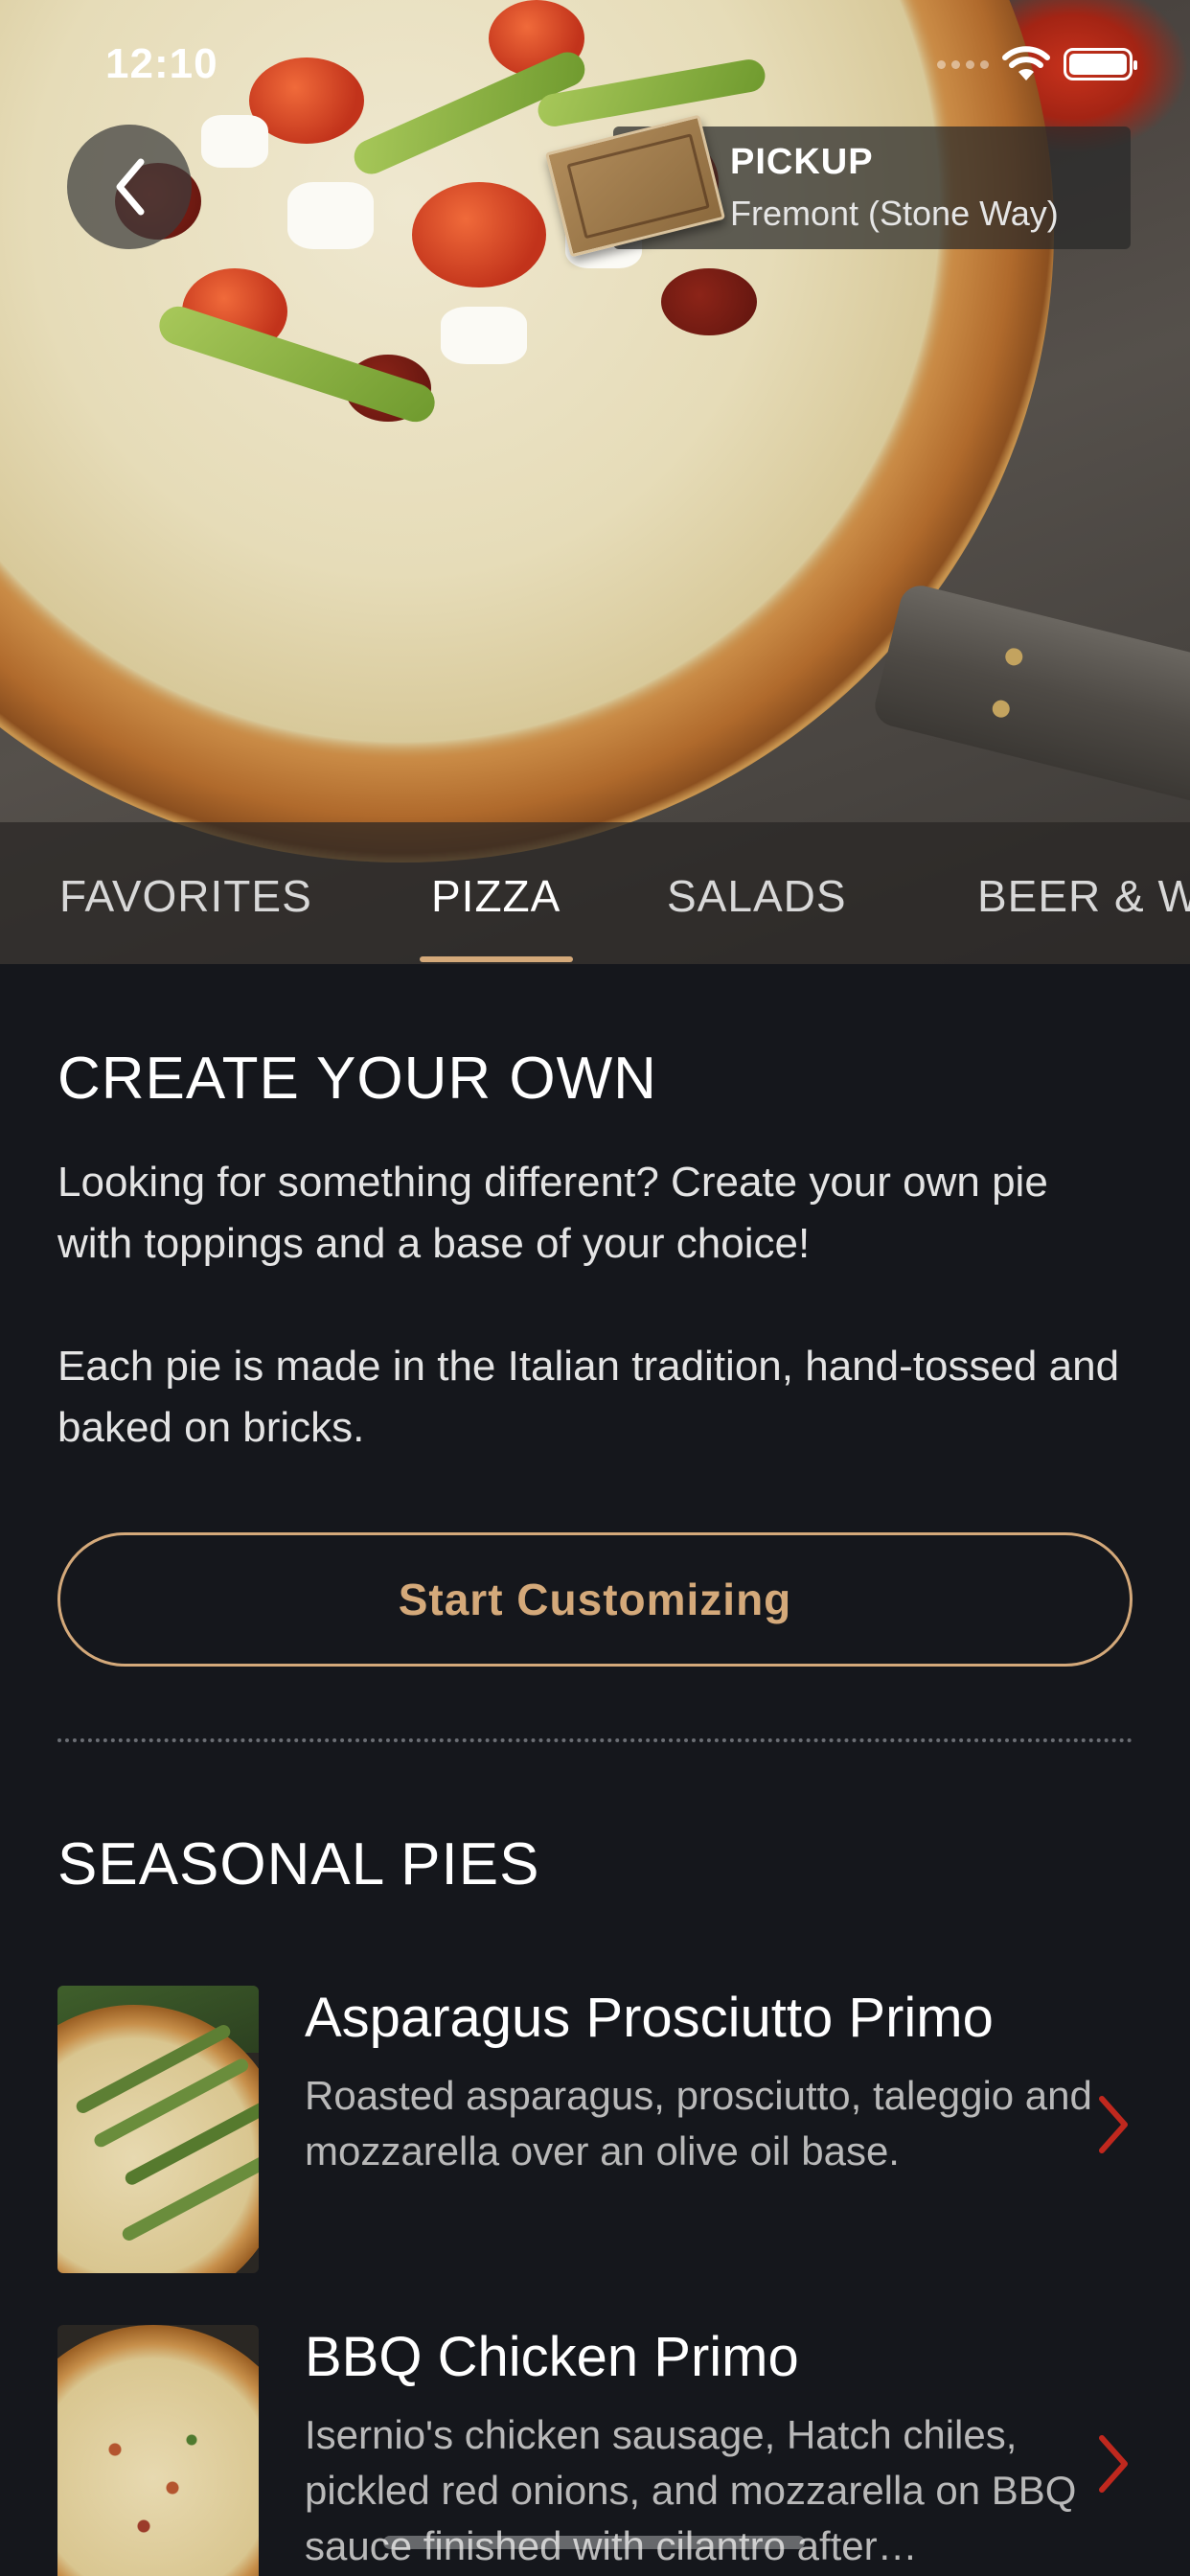 This screenshot has width=1190, height=2576. I want to click on tab-salads: SALADS, so click(757, 896).